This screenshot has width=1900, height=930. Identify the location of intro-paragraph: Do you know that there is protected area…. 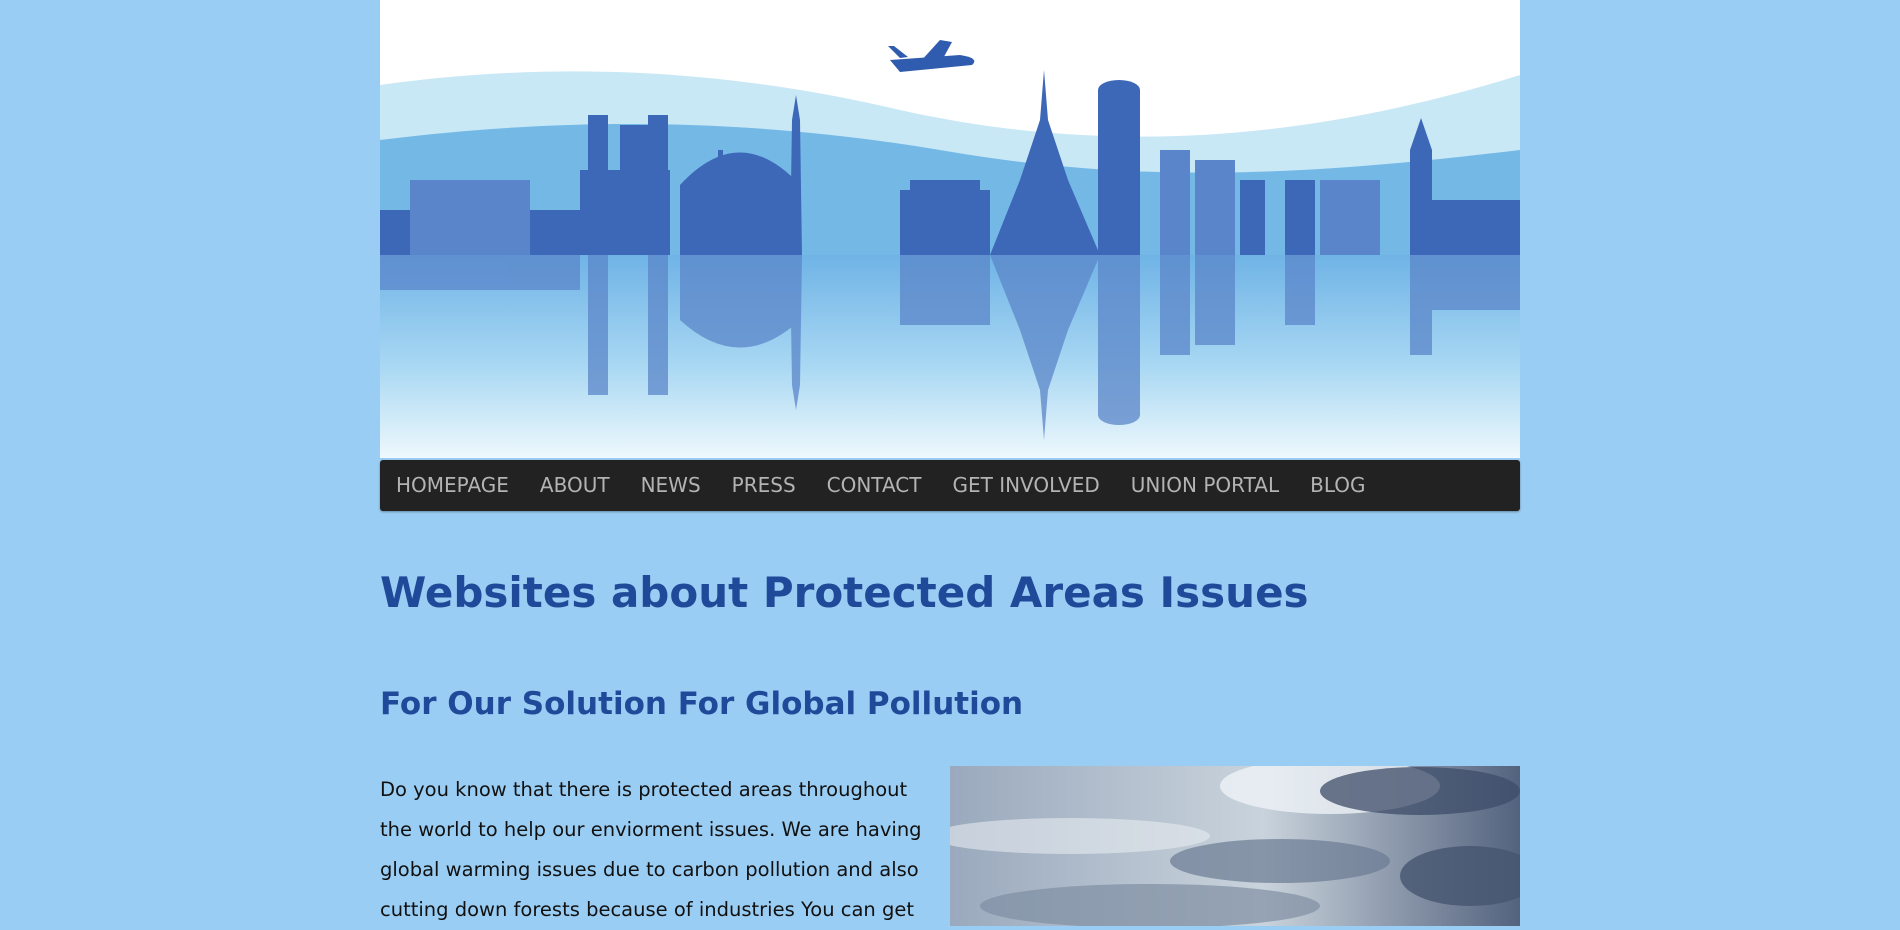
(651, 849).